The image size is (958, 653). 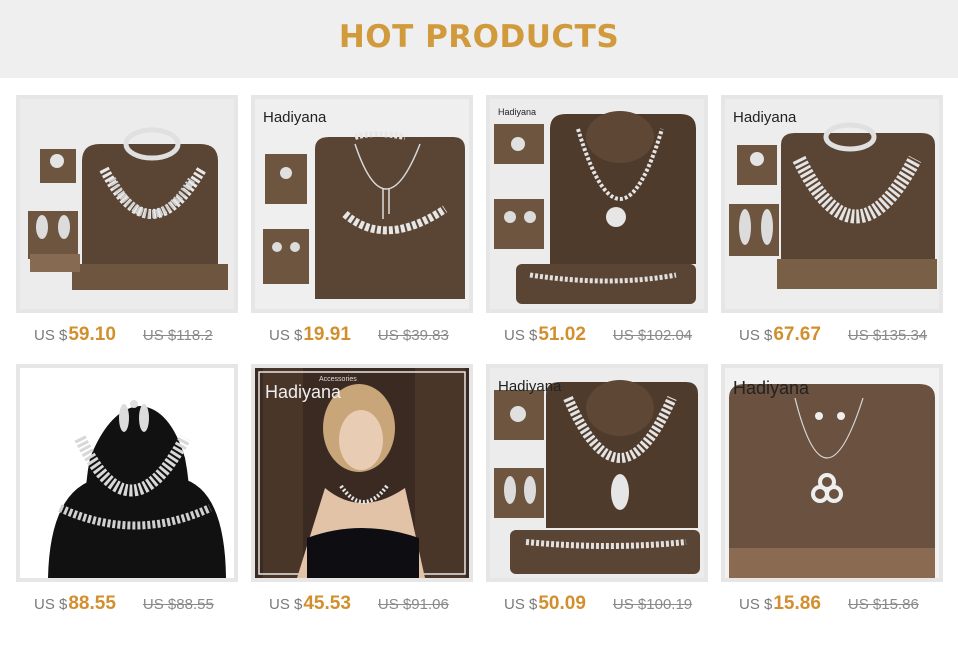 I want to click on sale-price: 45.53, so click(x=327, y=603).